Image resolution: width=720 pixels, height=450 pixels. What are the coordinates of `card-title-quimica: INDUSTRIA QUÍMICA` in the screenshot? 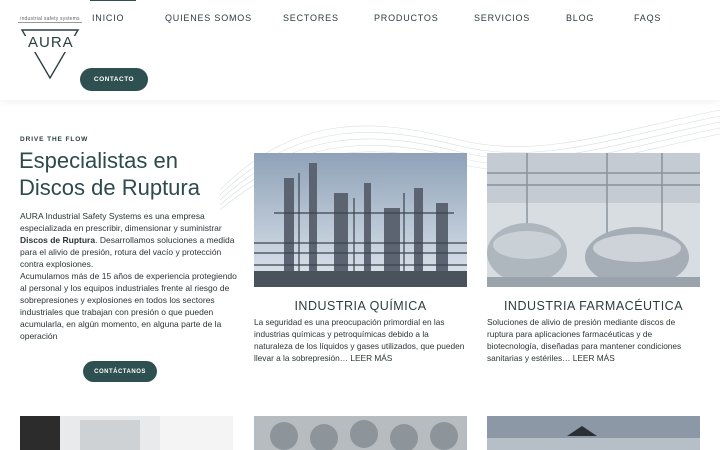 It's located at (360, 306).